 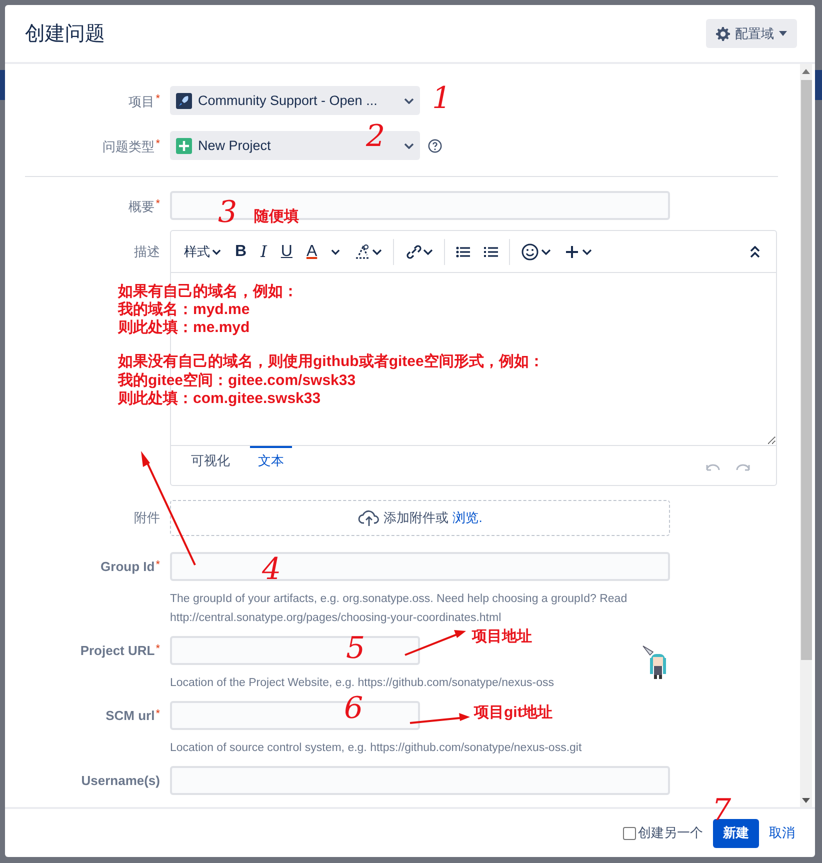 I want to click on numbered-list-icon, so click(x=491, y=252).